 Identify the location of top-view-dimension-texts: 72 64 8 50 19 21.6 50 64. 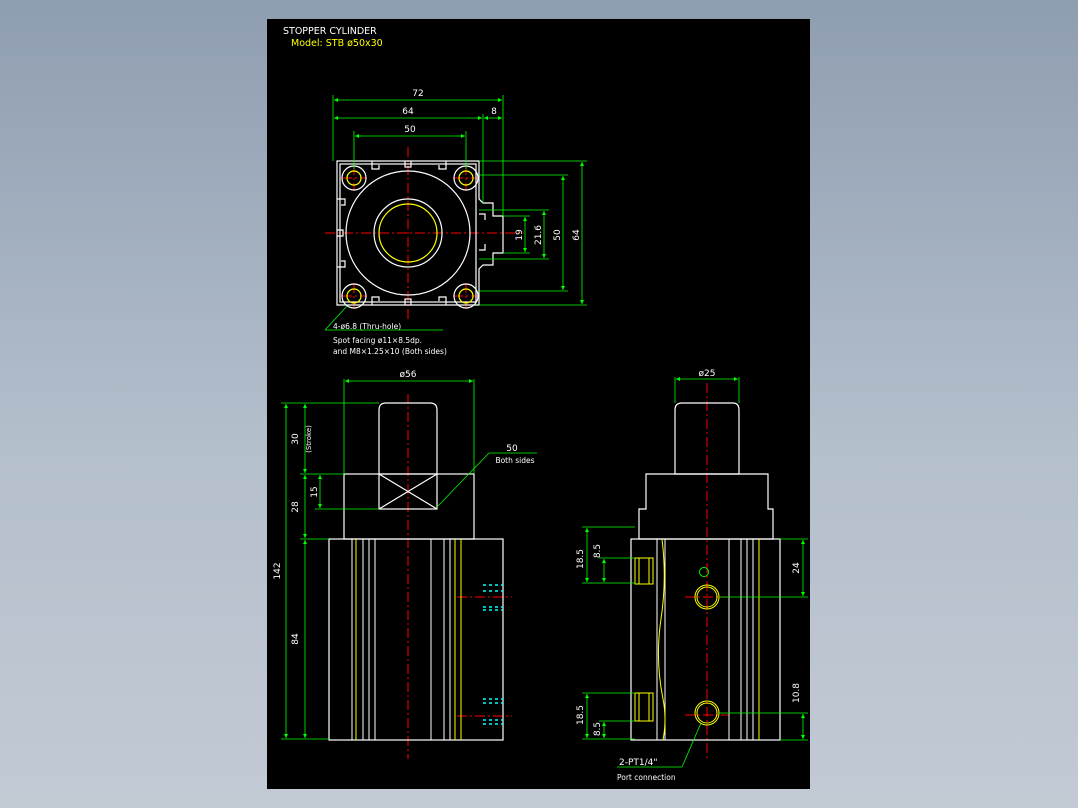
(492, 167).